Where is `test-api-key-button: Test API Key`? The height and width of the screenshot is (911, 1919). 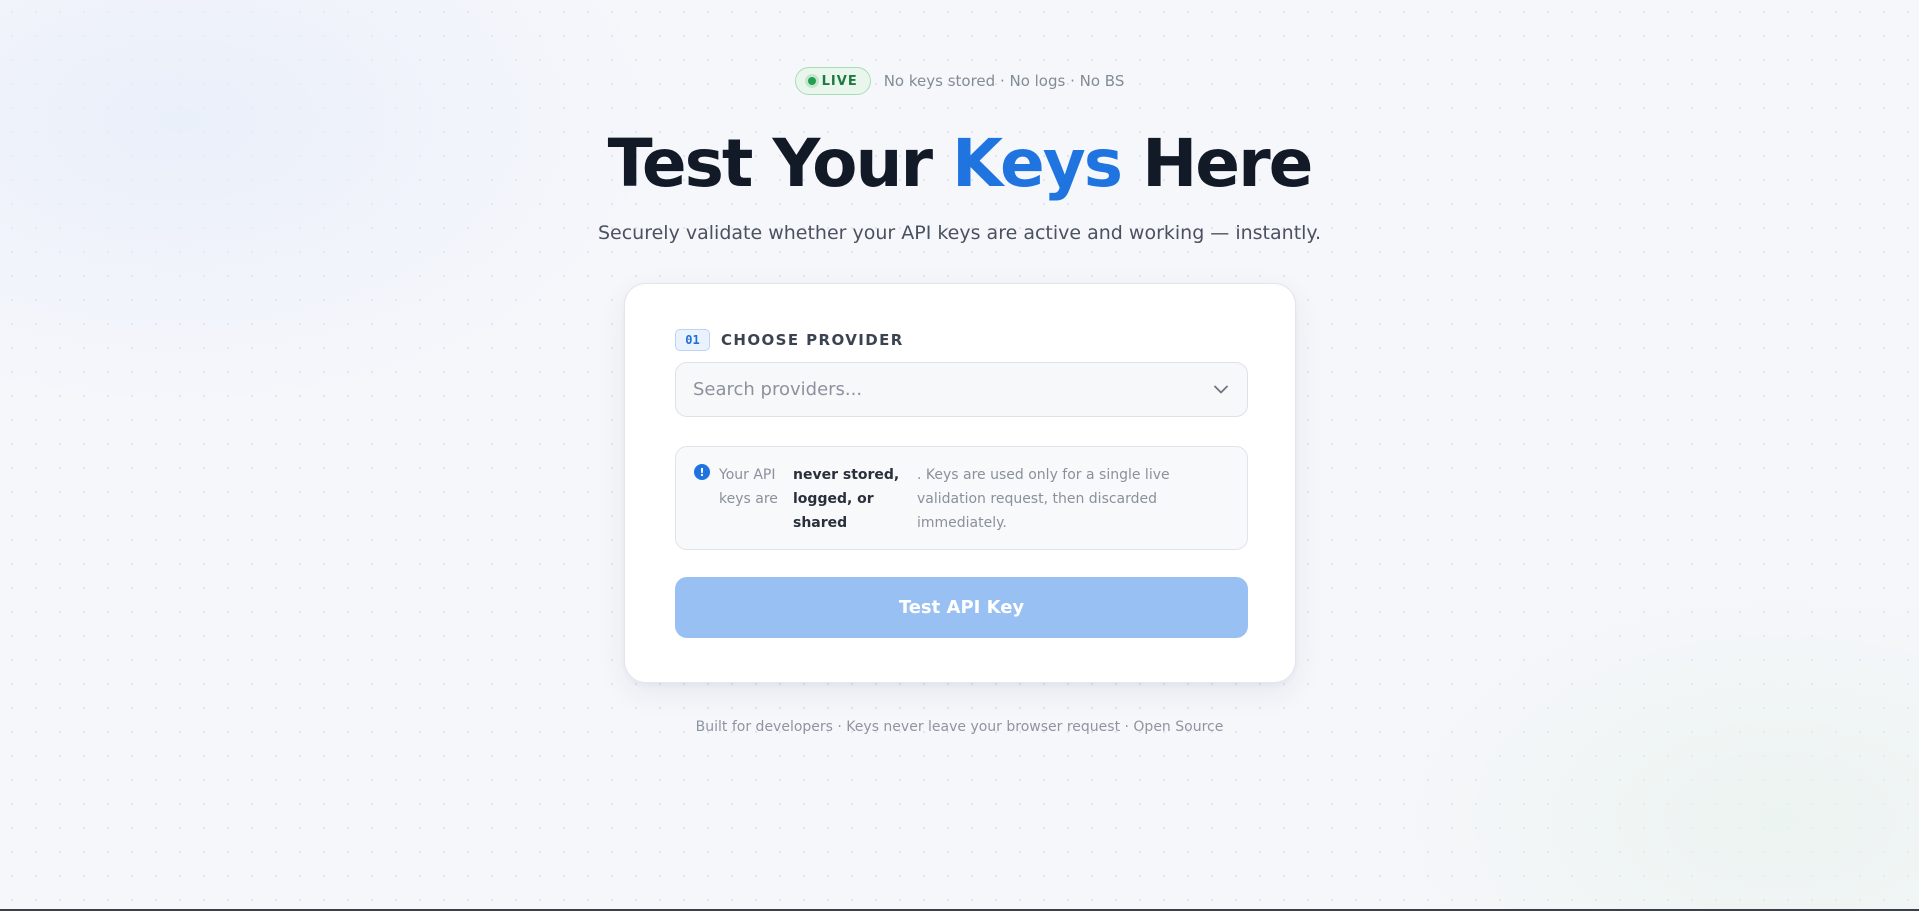
test-api-key-button: Test API Key is located at coordinates (961, 607).